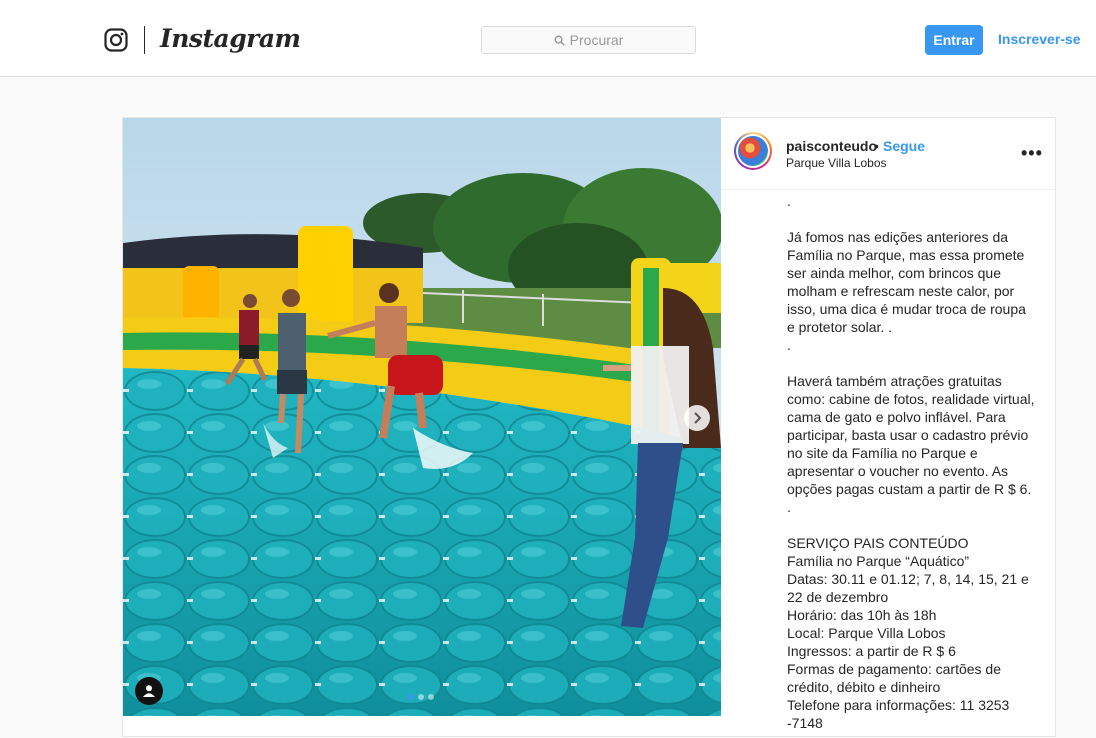 Image resolution: width=1096 pixels, height=738 pixels. I want to click on follow-button: Segue, so click(904, 146).